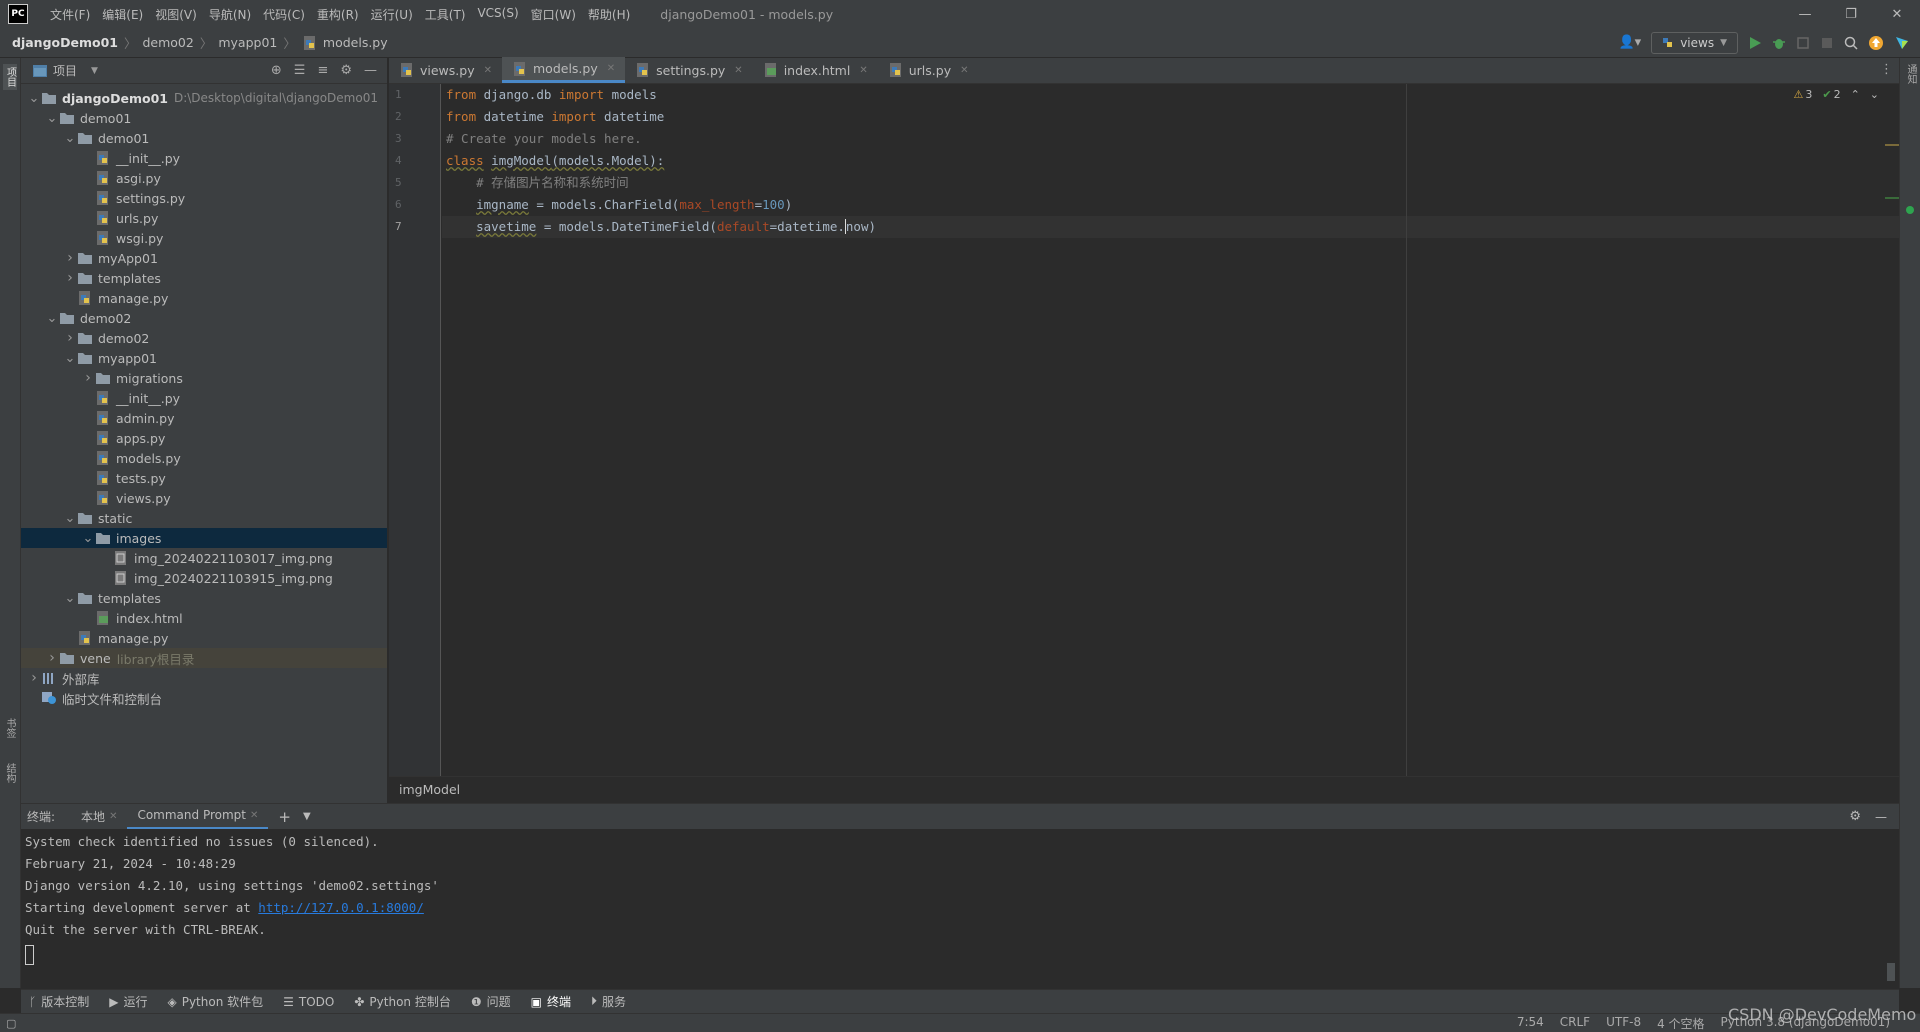 The height and width of the screenshot is (1032, 1920). What do you see at coordinates (204, 238) in the screenshot?
I see `tree-item: wsgi.py` at bounding box center [204, 238].